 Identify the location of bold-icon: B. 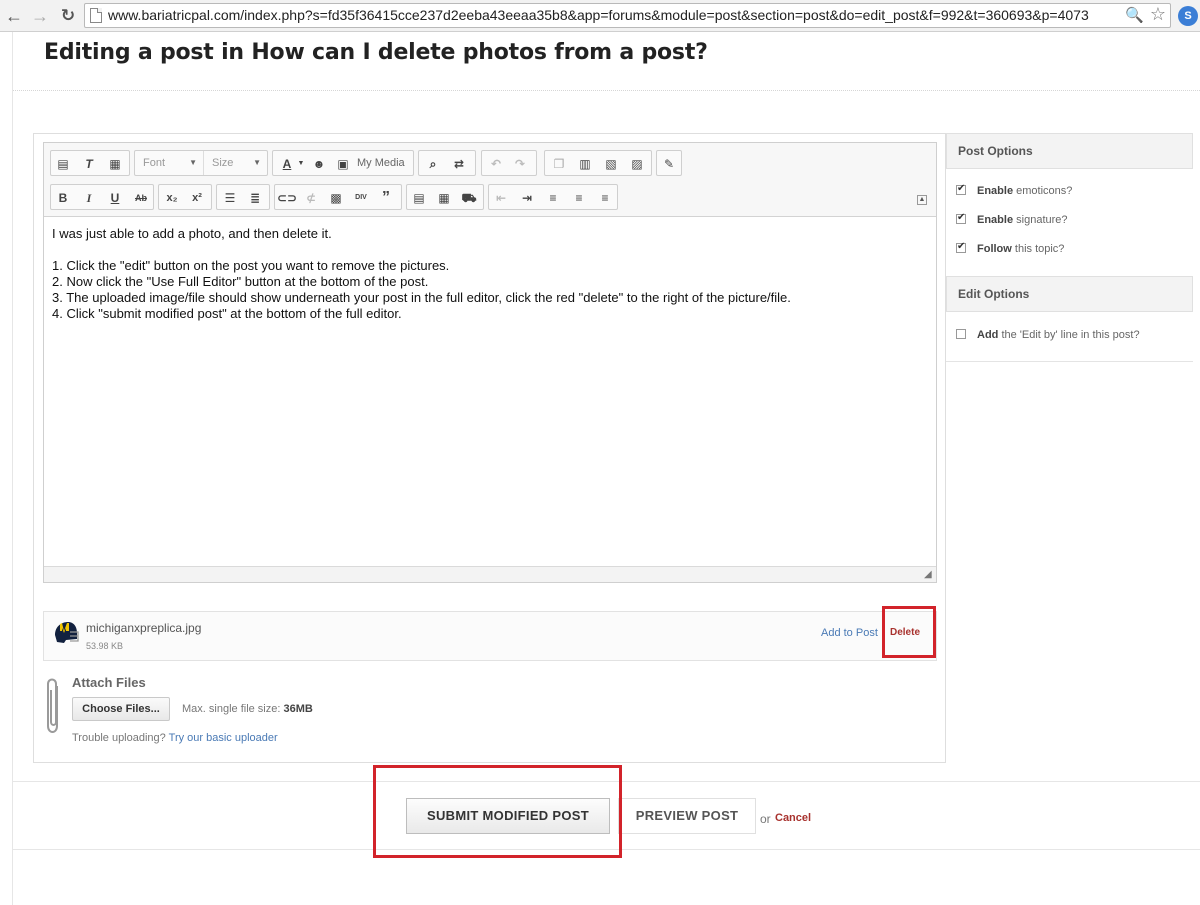
(63, 198).